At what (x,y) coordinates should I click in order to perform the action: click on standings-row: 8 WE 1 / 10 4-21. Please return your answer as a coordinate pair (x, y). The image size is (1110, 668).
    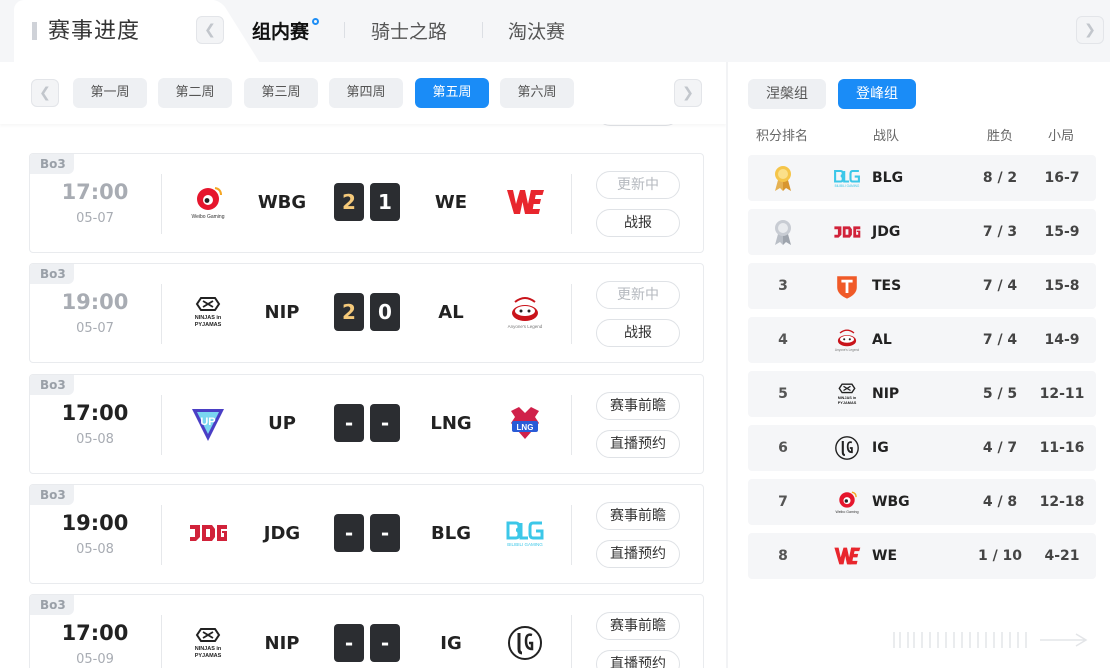
    Looking at the image, I should click on (922, 556).